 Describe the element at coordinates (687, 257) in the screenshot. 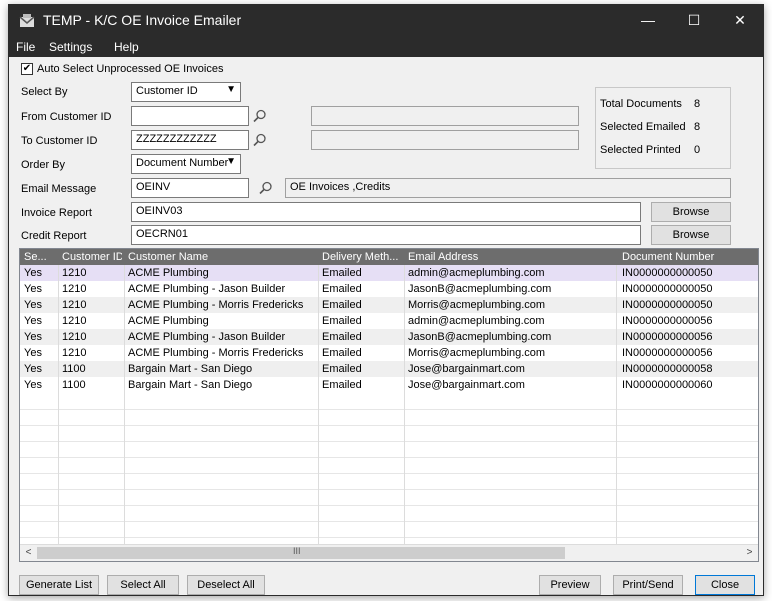

I see `column-header-document-number: Document Number` at that location.